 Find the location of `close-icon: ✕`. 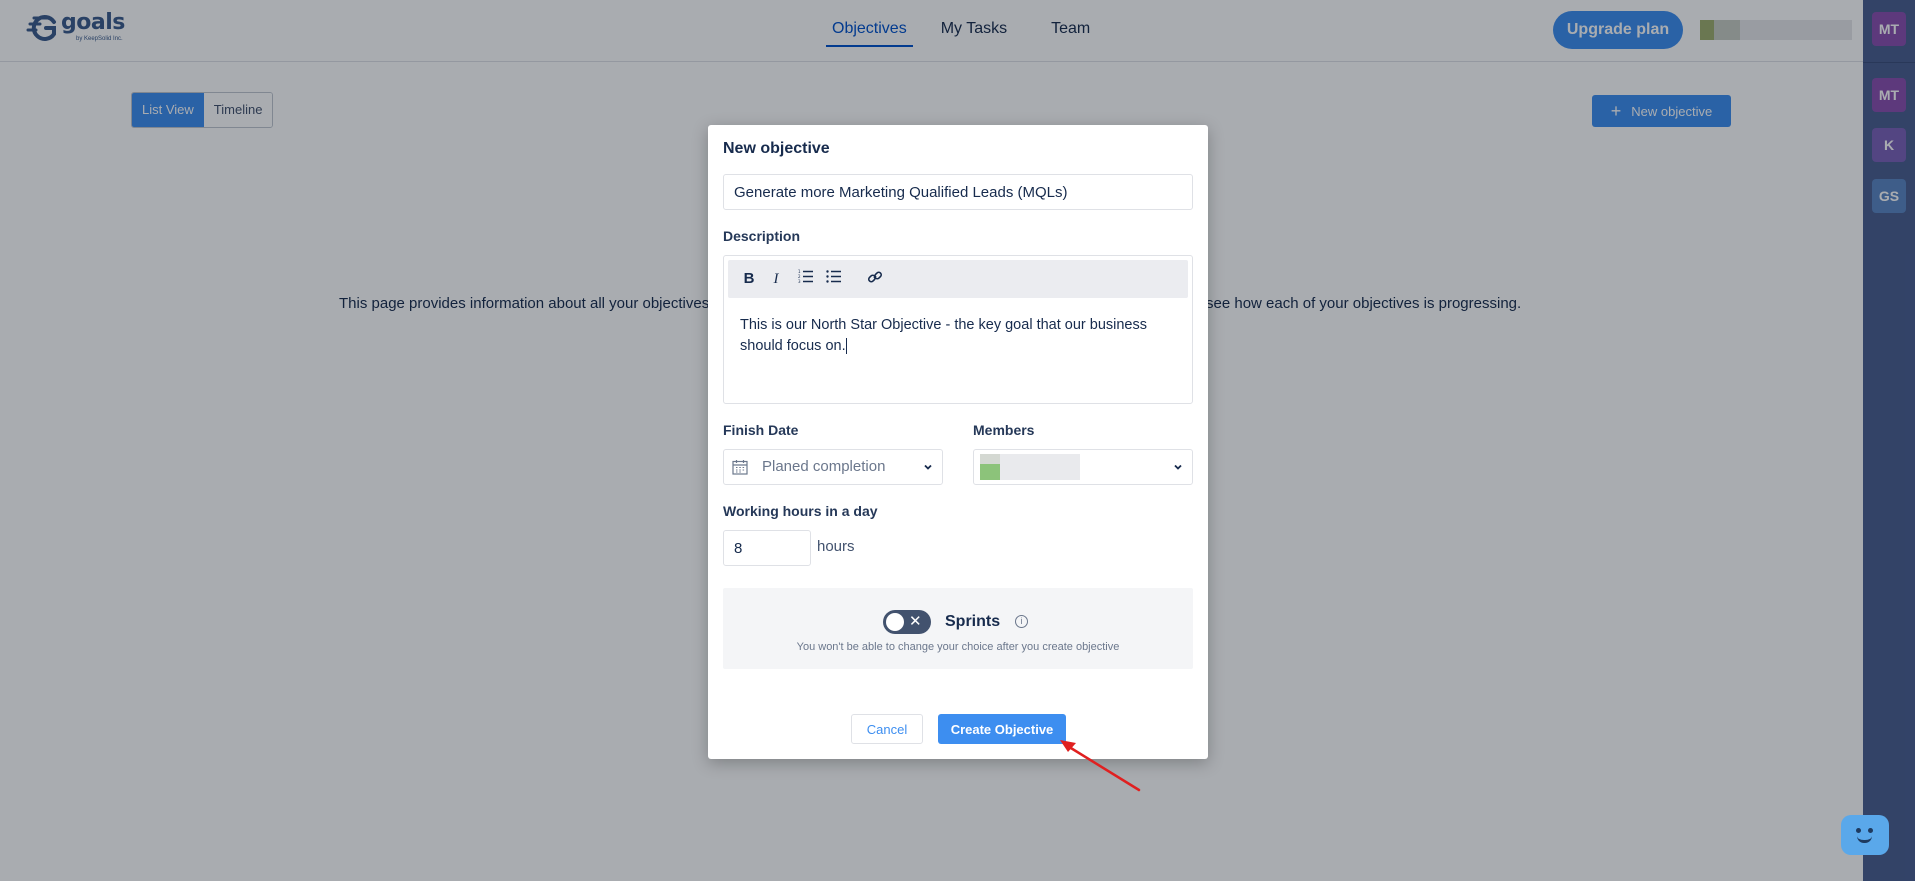

close-icon: ✕ is located at coordinates (915, 621).